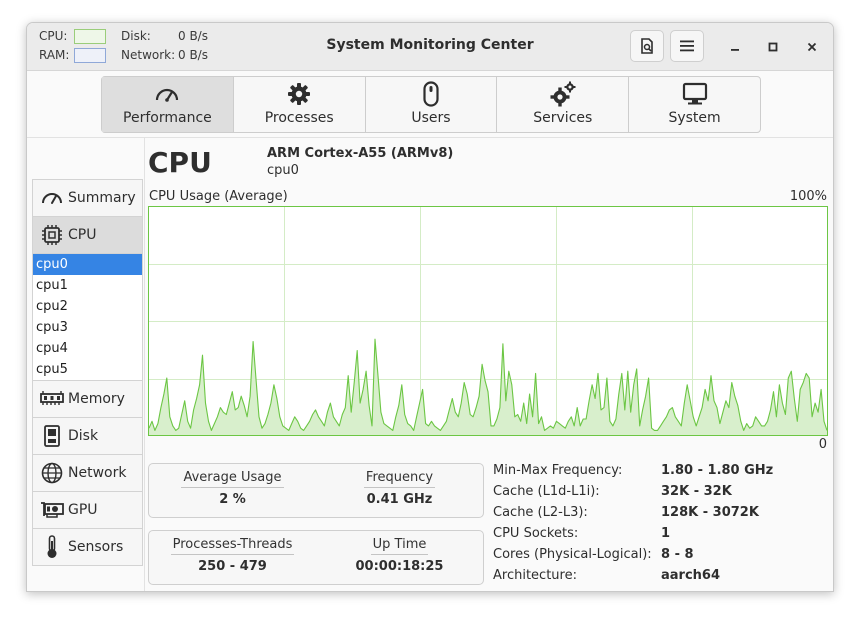 This screenshot has width=860, height=621. I want to click on spec-row: Cache (L2-L3): 128K - 3072K, so click(633, 515).